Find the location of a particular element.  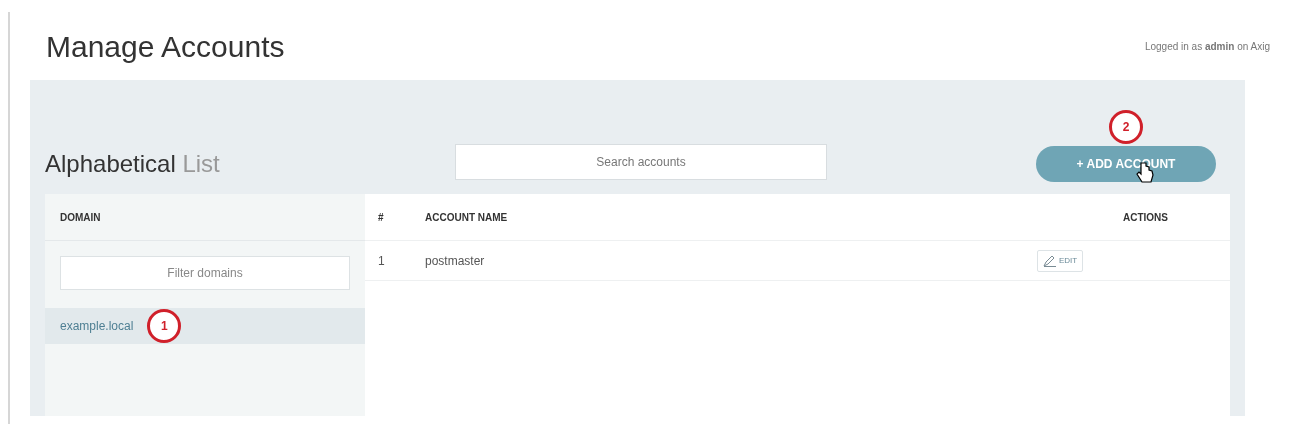

table-cell-text: 1 is located at coordinates (381, 261).